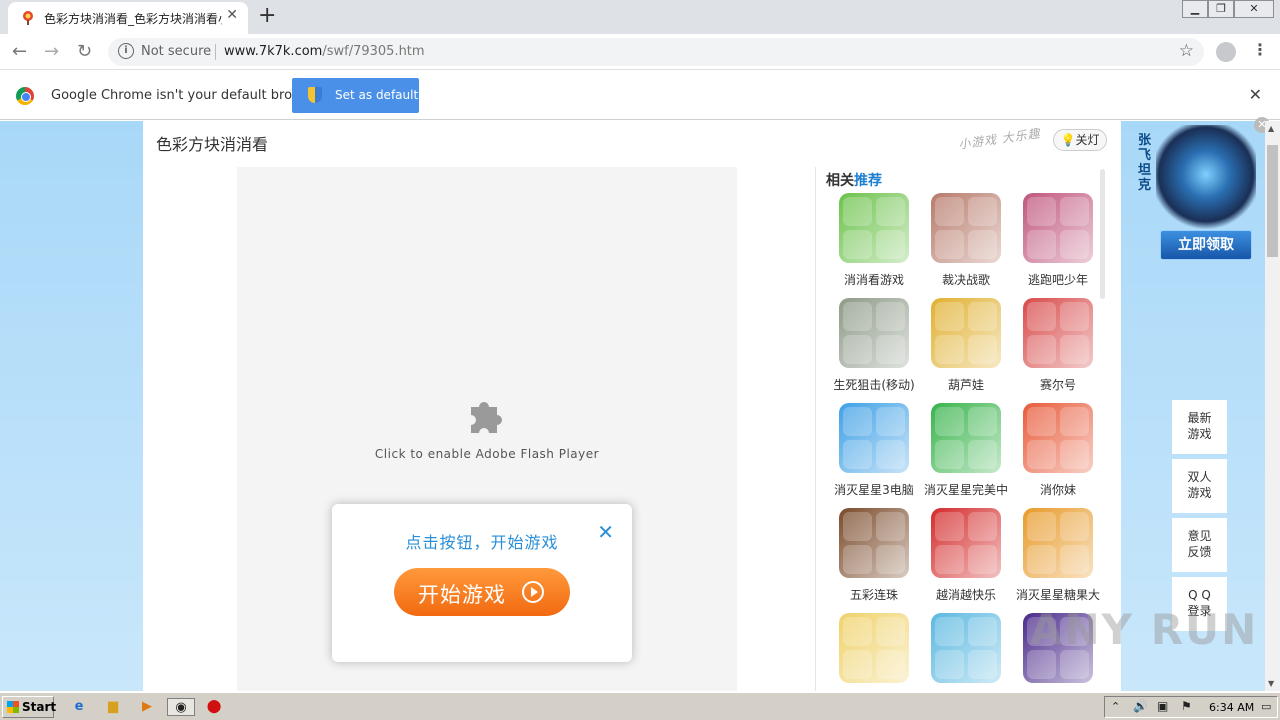 The width and height of the screenshot is (1280, 720). What do you see at coordinates (640, 706) in the screenshot?
I see `windows-taskbar: Start e ▆ ▶ ◉ ⬤ ⌃ 🔊 ▣ ⚑ 6:34 AM ▭` at bounding box center [640, 706].